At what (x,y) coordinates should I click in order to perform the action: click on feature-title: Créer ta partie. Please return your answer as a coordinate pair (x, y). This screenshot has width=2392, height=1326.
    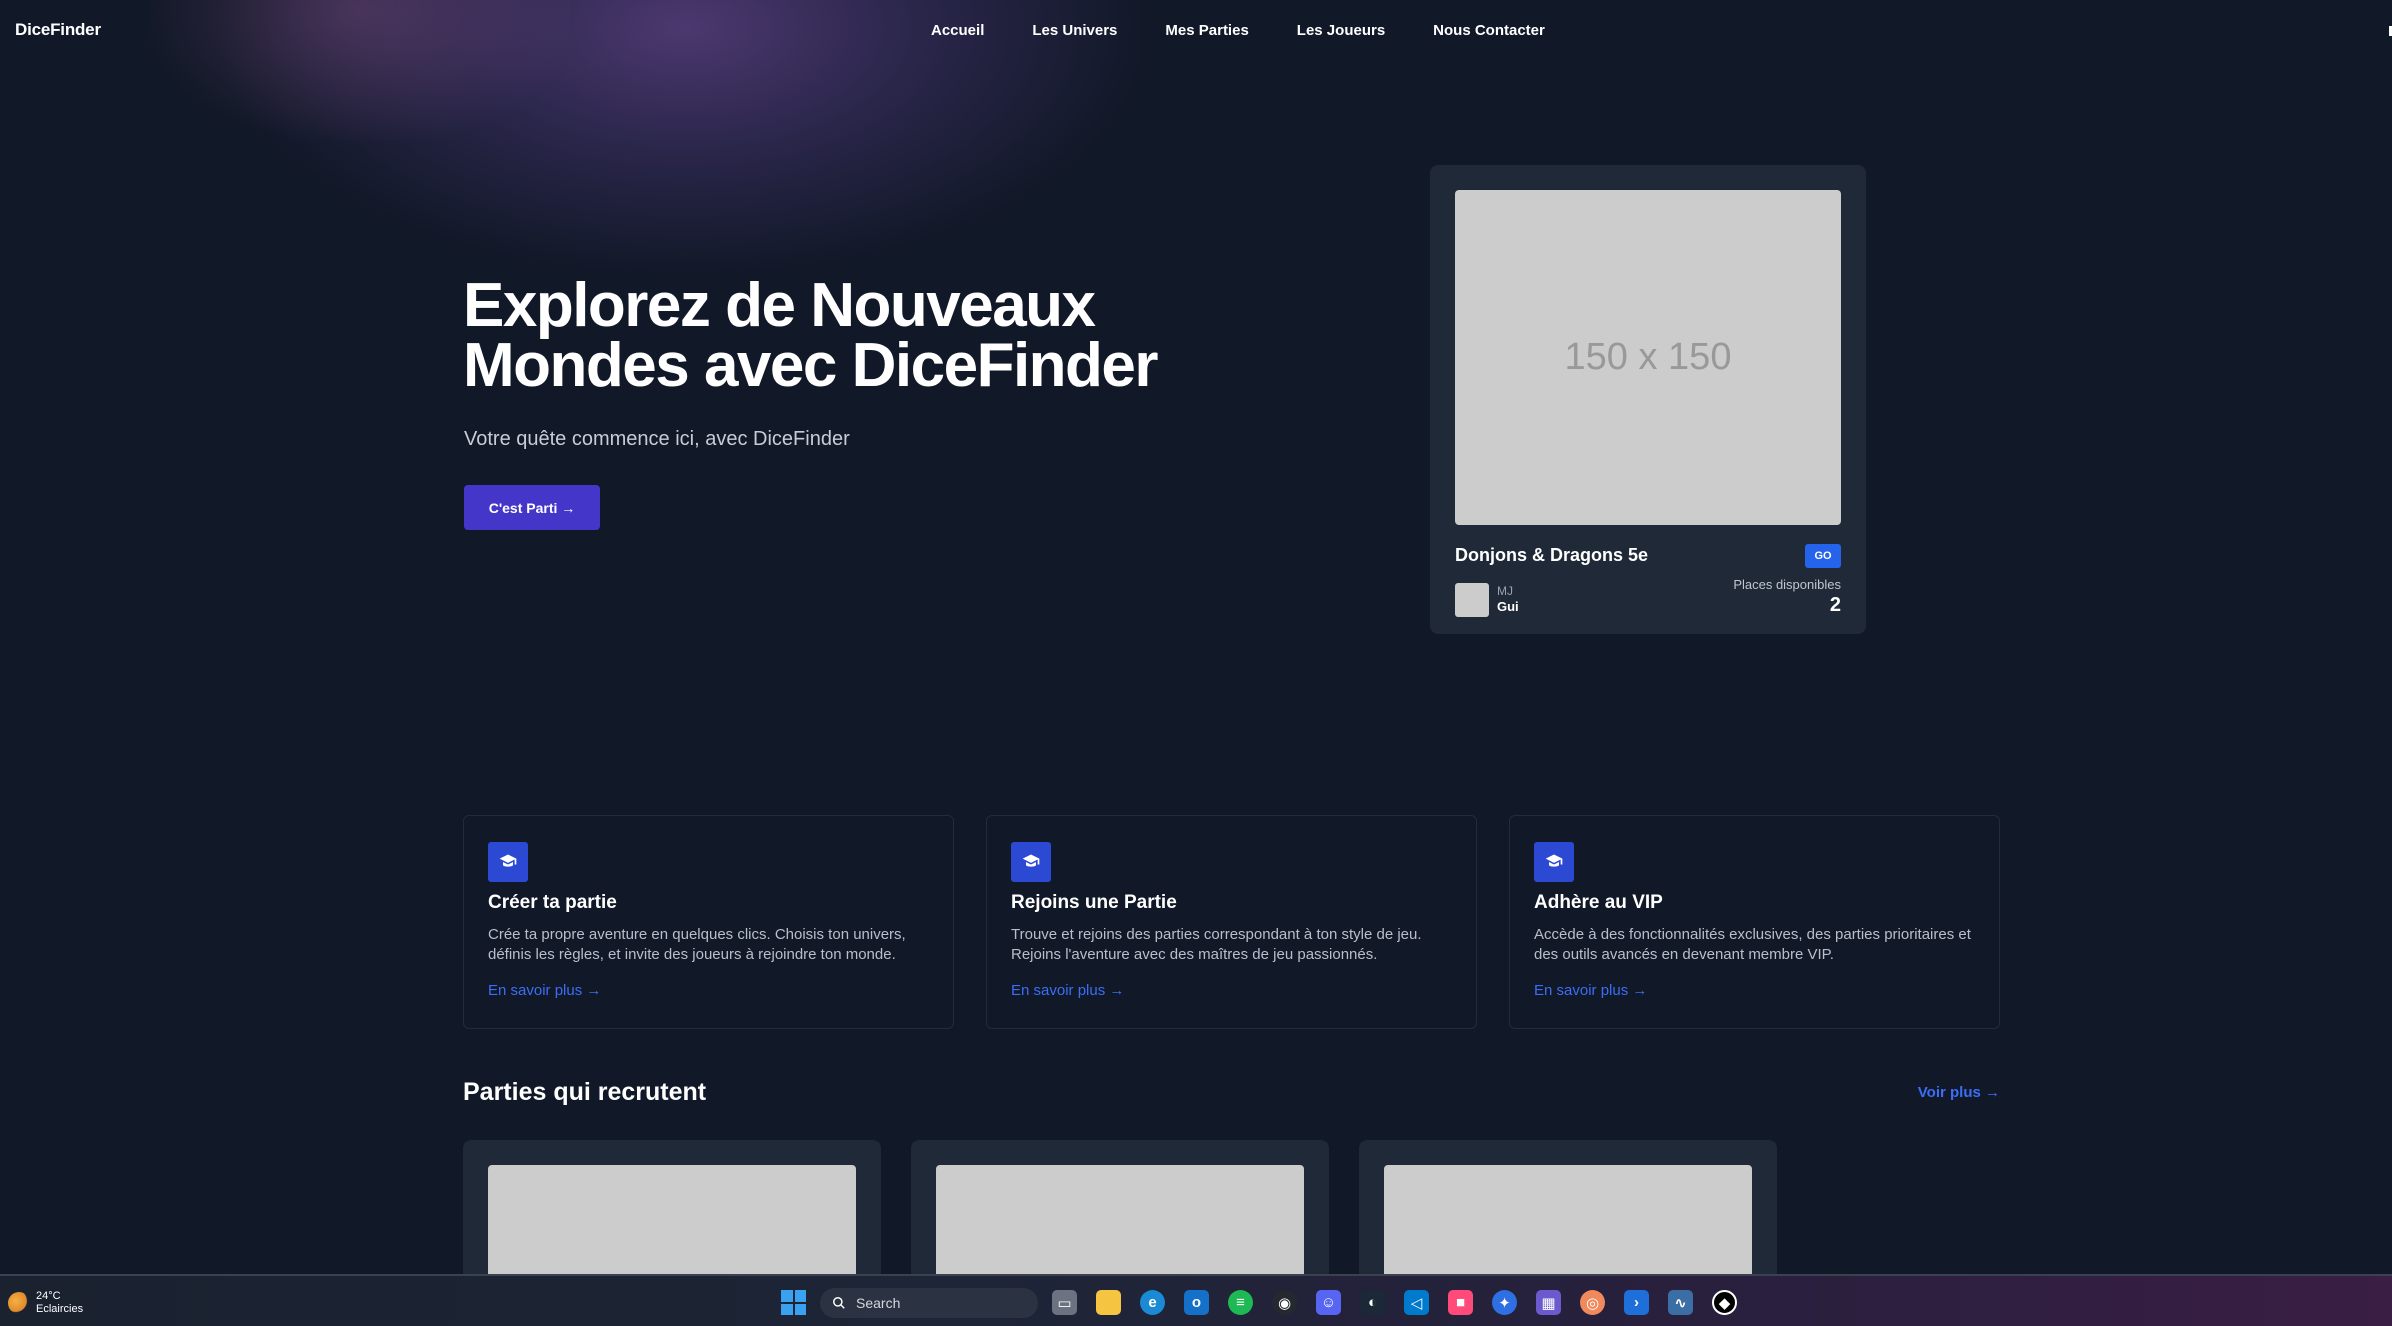
    Looking at the image, I should click on (552, 902).